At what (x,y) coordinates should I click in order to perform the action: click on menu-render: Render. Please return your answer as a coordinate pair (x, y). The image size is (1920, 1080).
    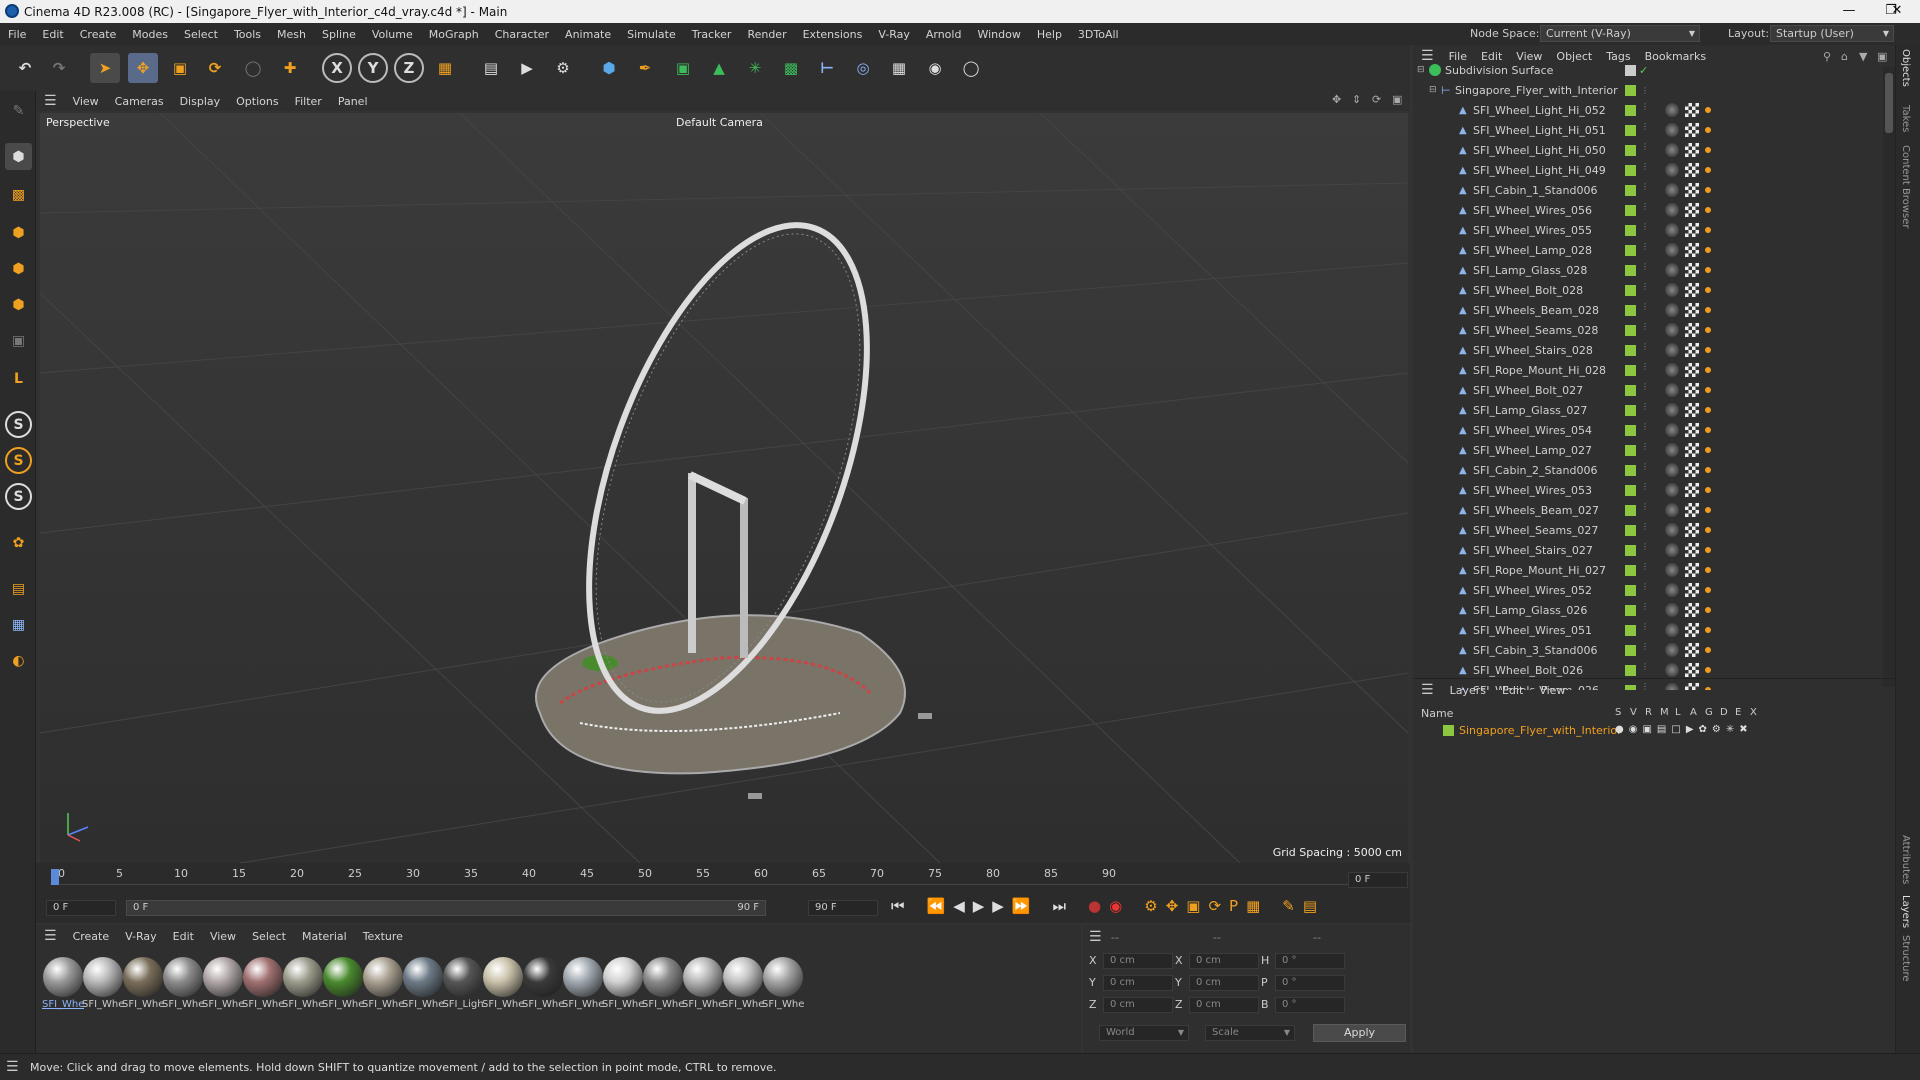
    Looking at the image, I should click on (766, 34).